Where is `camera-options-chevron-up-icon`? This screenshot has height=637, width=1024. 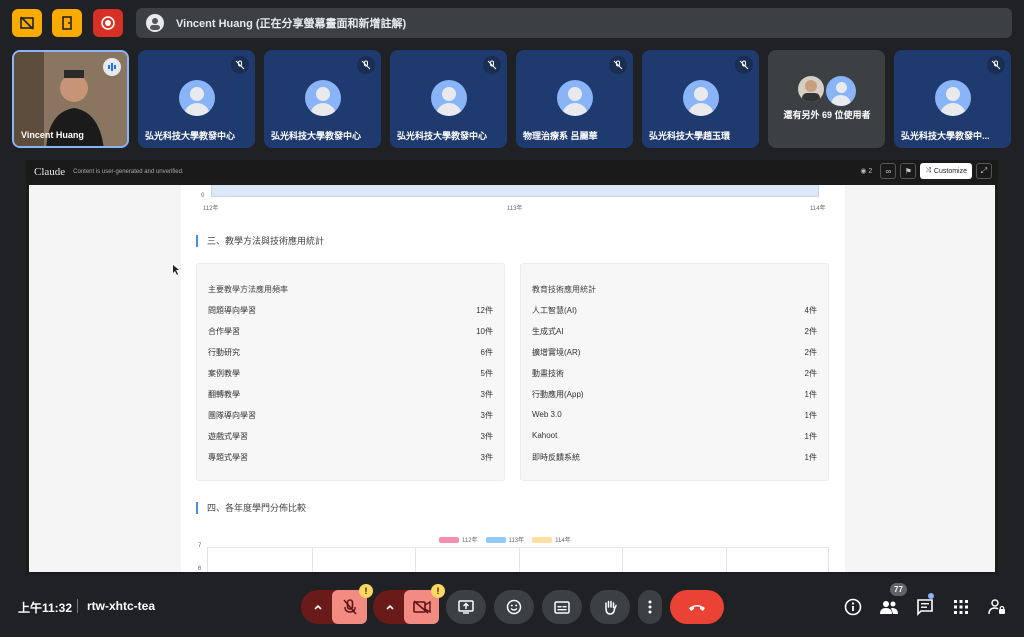
camera-options-chevron-up-icon is located at coordinates (390, 607).